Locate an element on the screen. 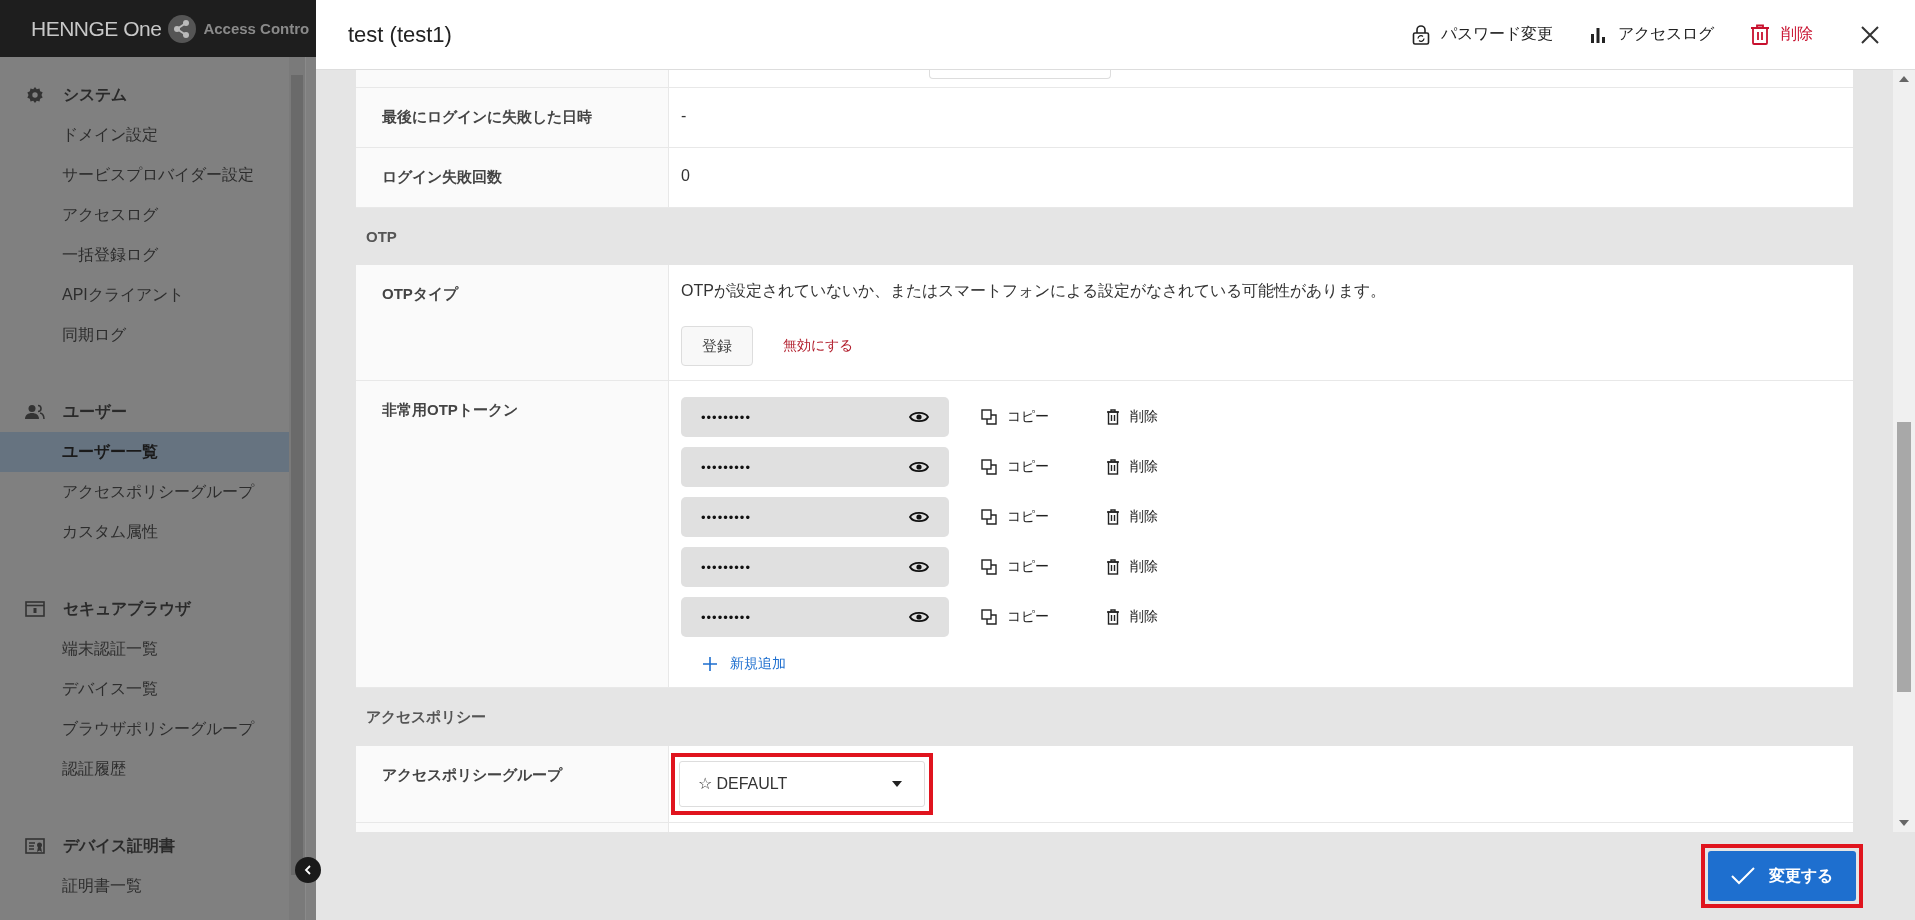  section-title: セキュアブラウザ is located at coordinates (127, 608).